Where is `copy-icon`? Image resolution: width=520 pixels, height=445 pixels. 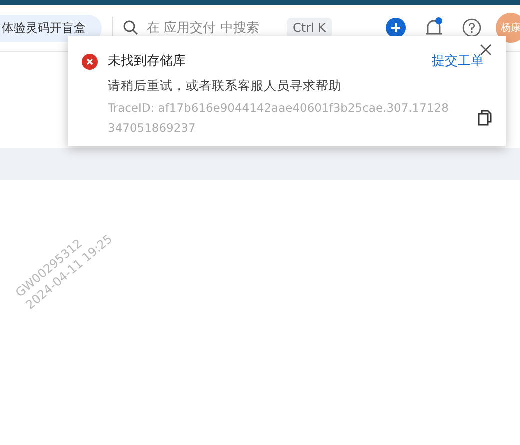
copy-icon is located at coordinates (485, 118).